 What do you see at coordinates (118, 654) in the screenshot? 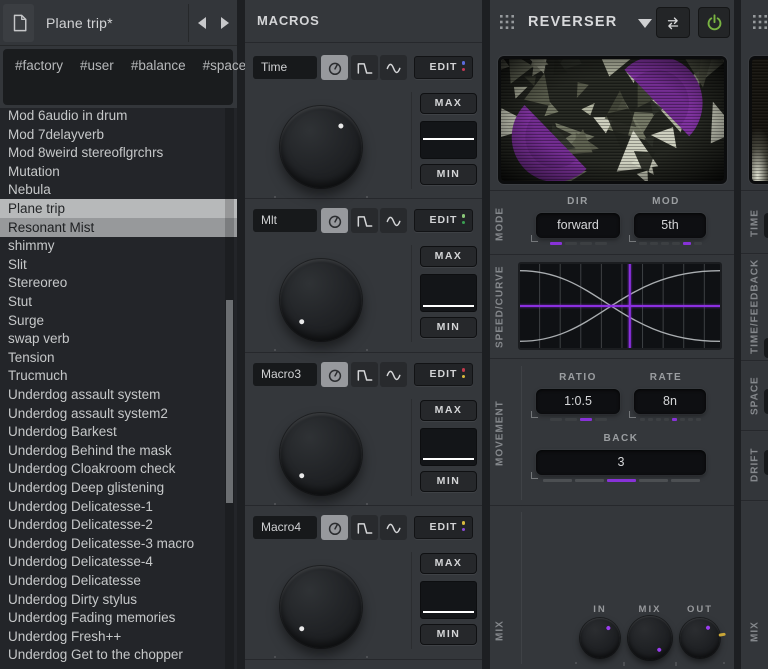
I see `preset-item: Underdog Get to the chopper` at bounding box center [118, 654].